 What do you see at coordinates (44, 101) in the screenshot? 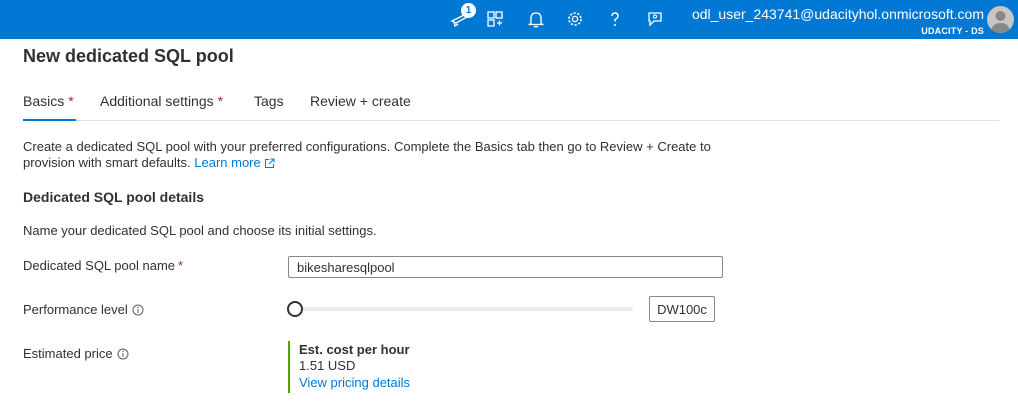
I see `tab-basics-label: Basics` at bounding box center [44, 101].